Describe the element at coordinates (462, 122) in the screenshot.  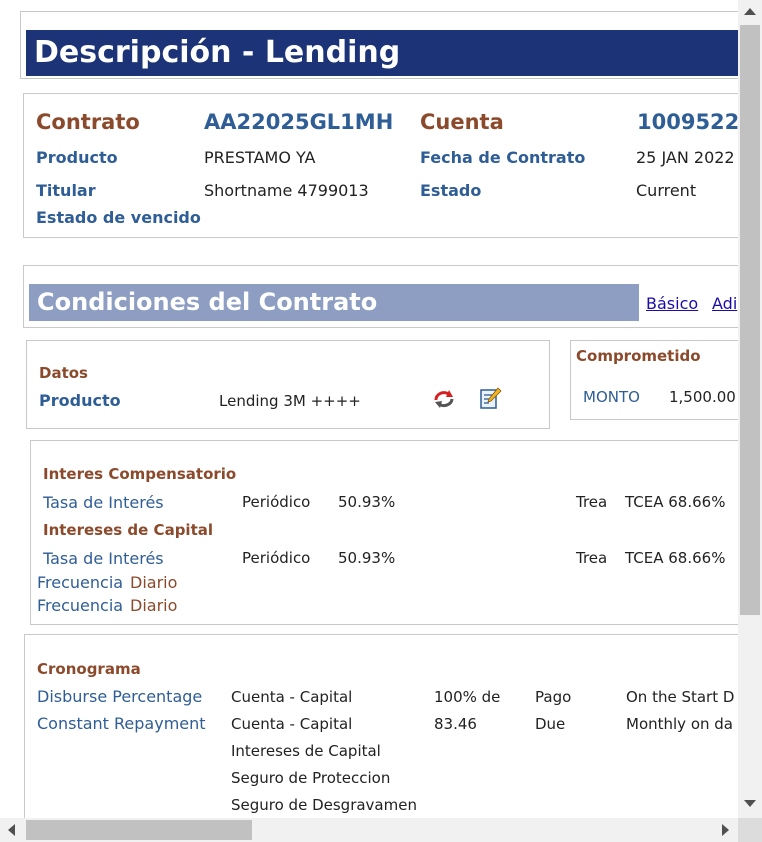
I see `cuenta-label: Cuenta` at that location.